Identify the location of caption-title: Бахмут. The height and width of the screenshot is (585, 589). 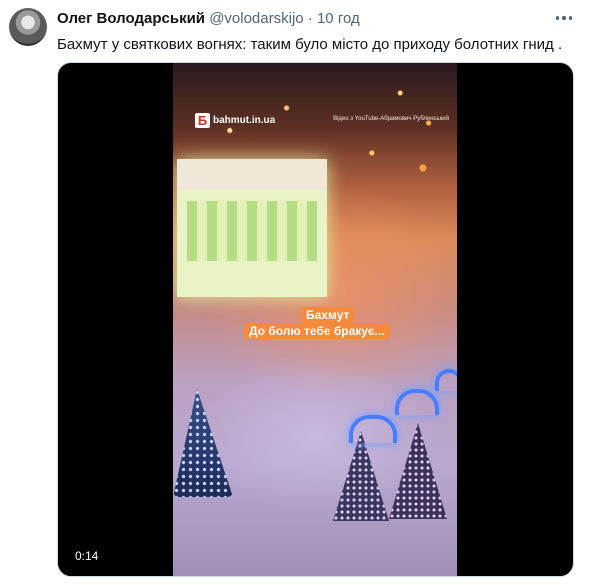
(328, 315).